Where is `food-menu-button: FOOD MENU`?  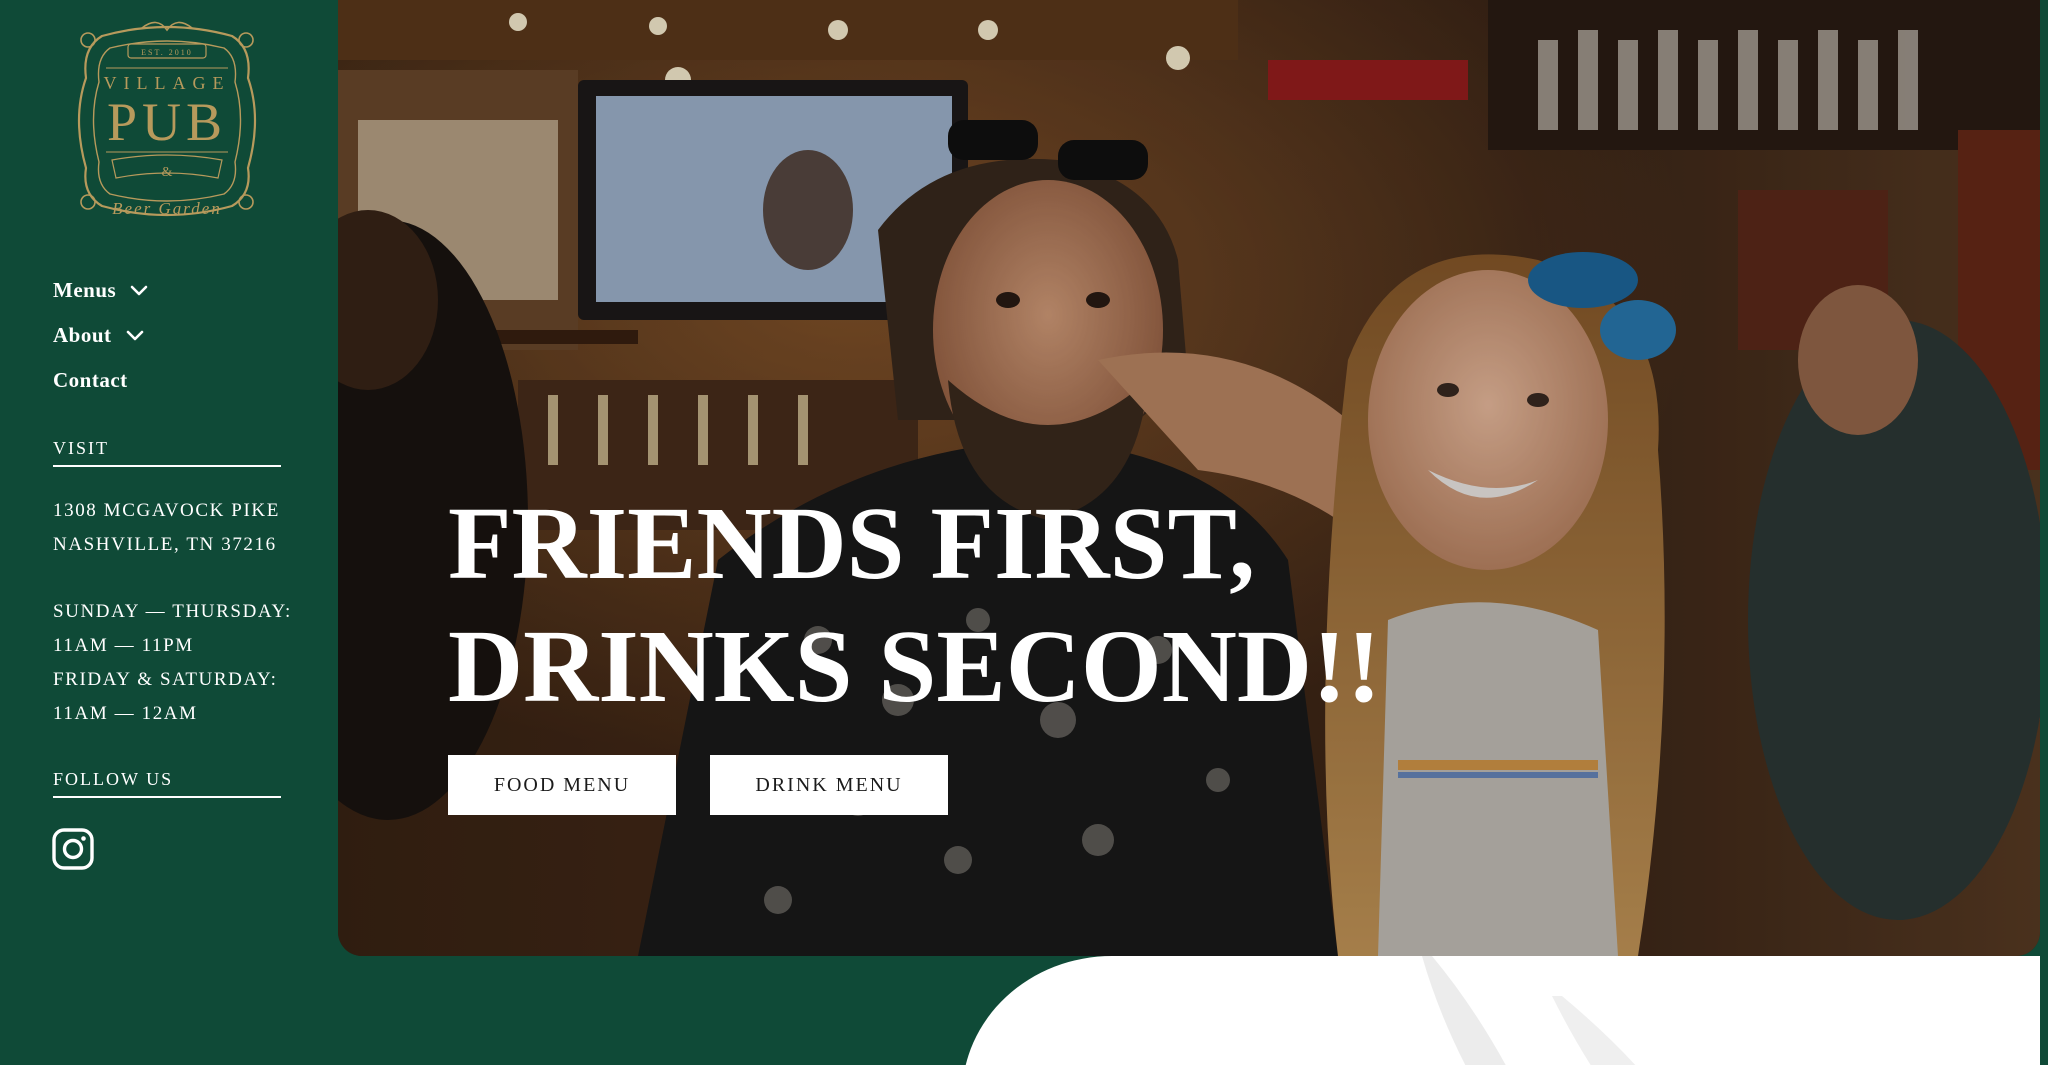 food-menu-button: FOOD MENU is located at coordinates (562, 785).